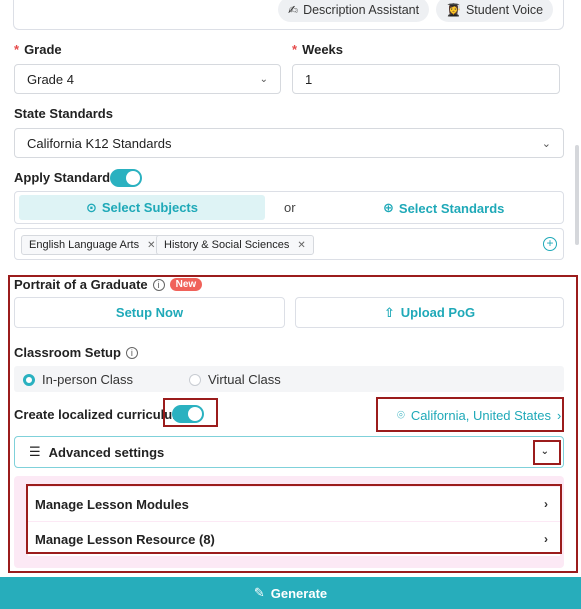 The image size is (581, 609). What do you see at coordinates (195, 379) in the screenshot?
I see `radio-unselected-icon` at bounding box center [195, 379].